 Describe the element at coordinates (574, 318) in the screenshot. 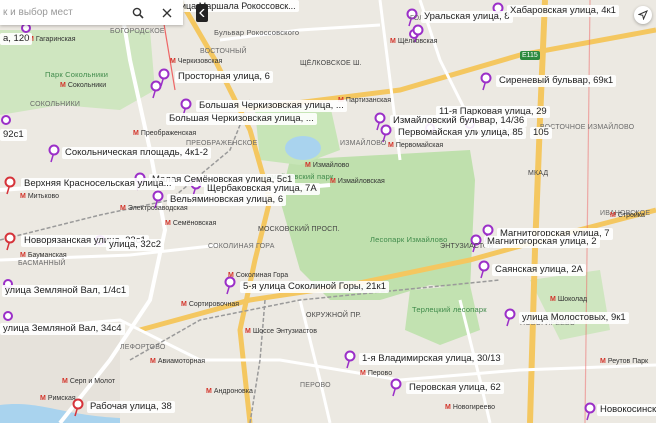

I see `pin-label-molostovykh: улица Молостовых, 9к1` at that location.